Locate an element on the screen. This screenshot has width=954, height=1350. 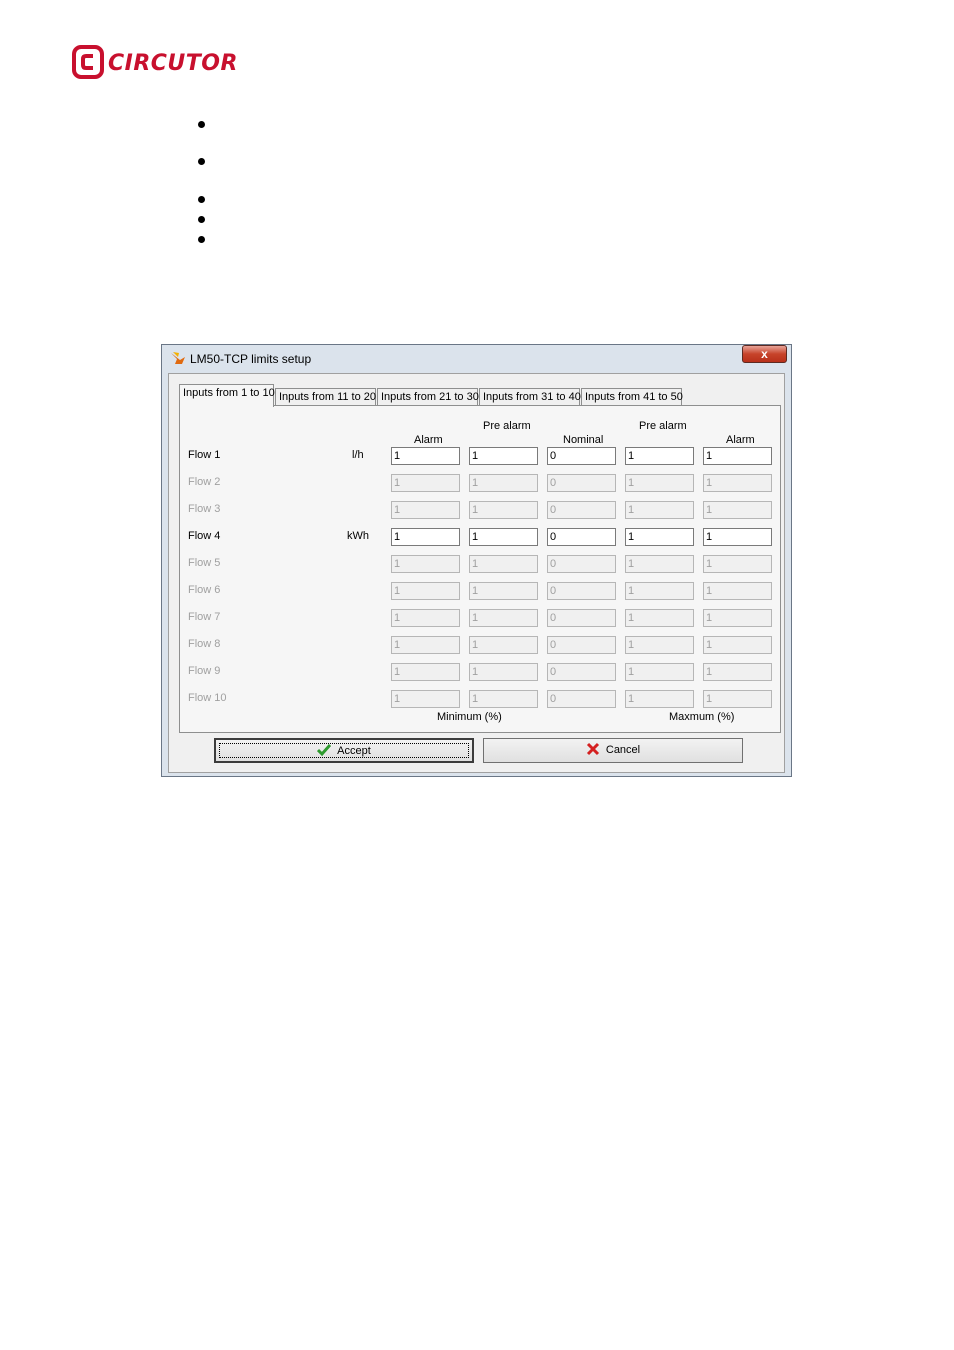
flow-label: Flow 7 is located at coordinates (204, 617).